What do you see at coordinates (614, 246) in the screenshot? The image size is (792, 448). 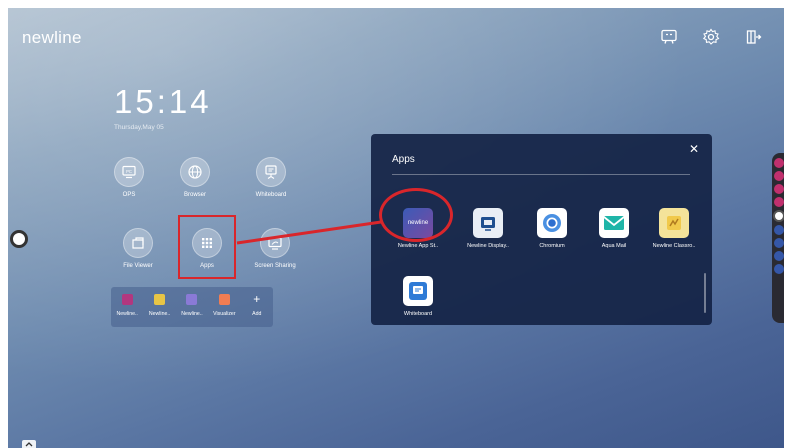 I see `app-label: Aqua Mail` at bounding box center [614, 246].